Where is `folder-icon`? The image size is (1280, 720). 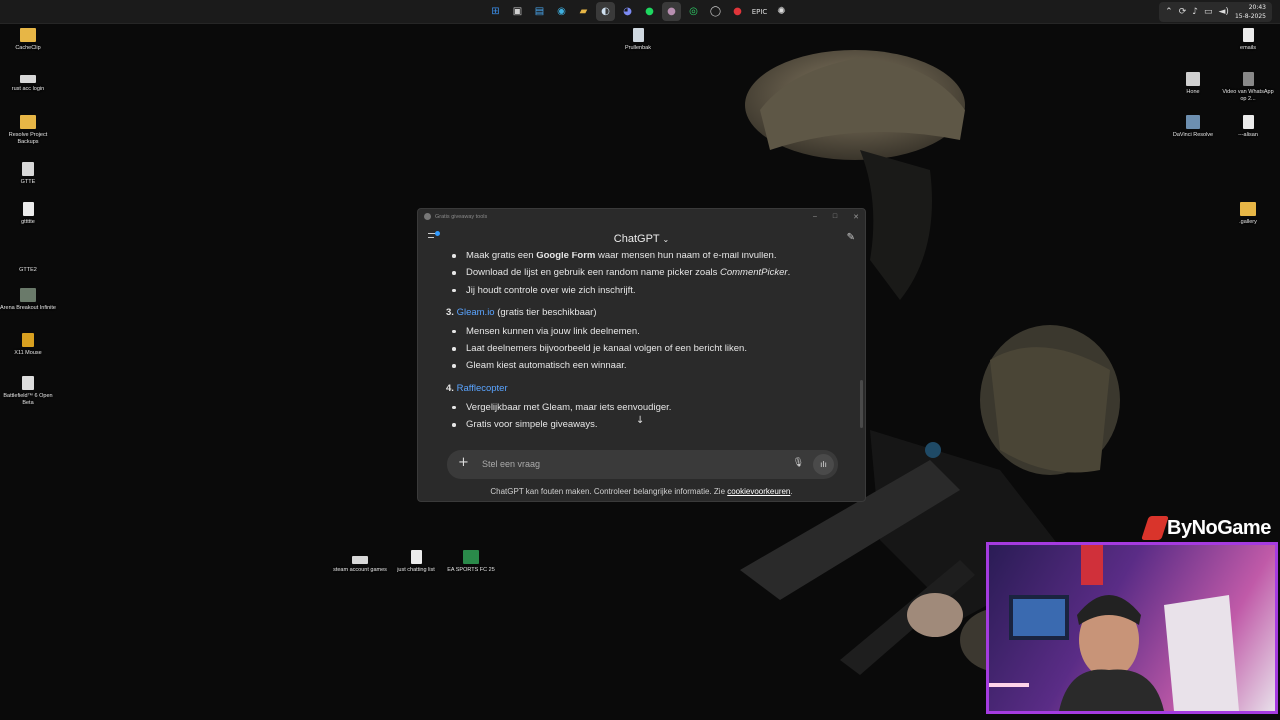
folder-icon is located at coordinates (28, 35).